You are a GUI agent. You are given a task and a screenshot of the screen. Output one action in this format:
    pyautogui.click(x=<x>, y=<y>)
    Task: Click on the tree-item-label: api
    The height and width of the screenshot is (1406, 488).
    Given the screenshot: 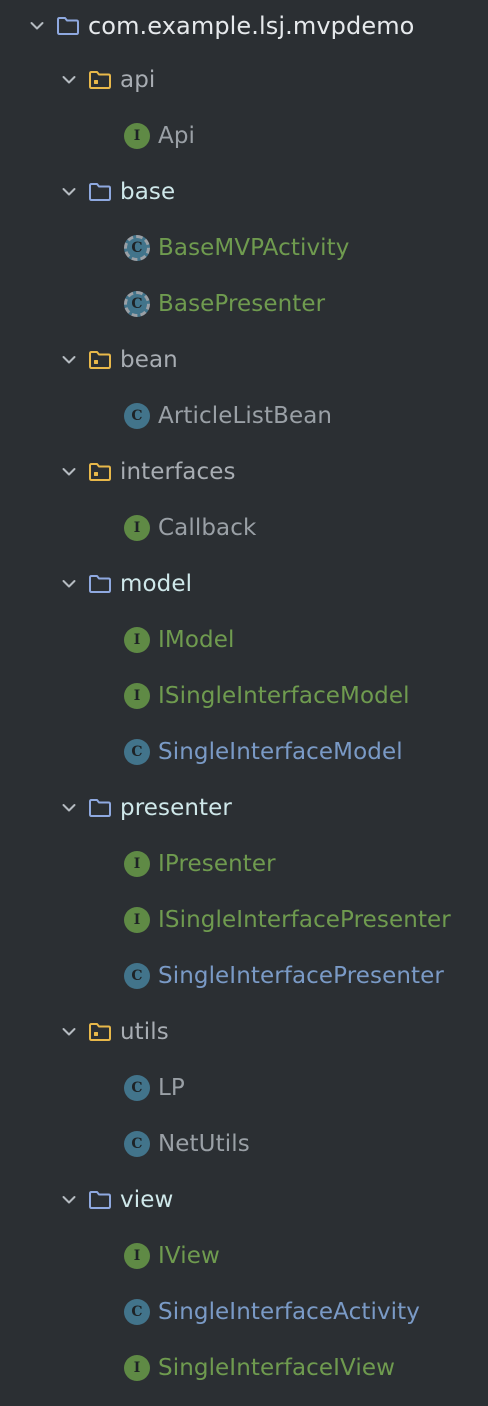 What is the action you would take?
    pyautogui.click(x=138, y=79)
    